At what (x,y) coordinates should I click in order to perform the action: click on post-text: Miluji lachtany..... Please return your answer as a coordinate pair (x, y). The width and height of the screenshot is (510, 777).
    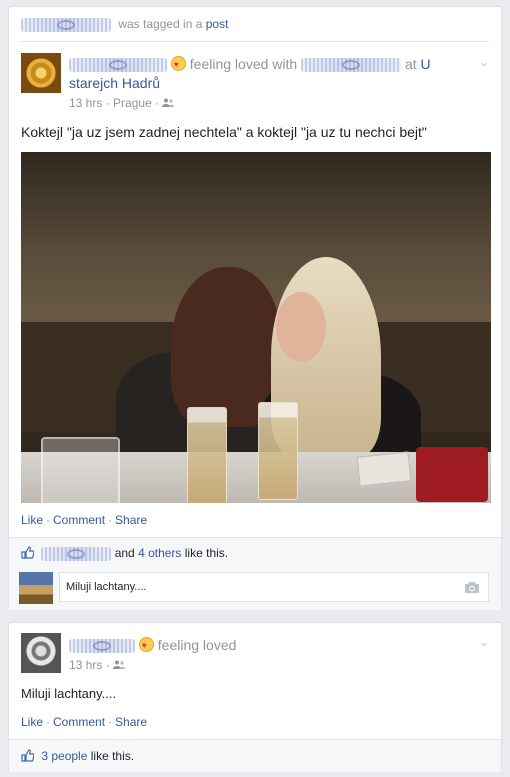
    Looking at the image, I should click on (69, 693).